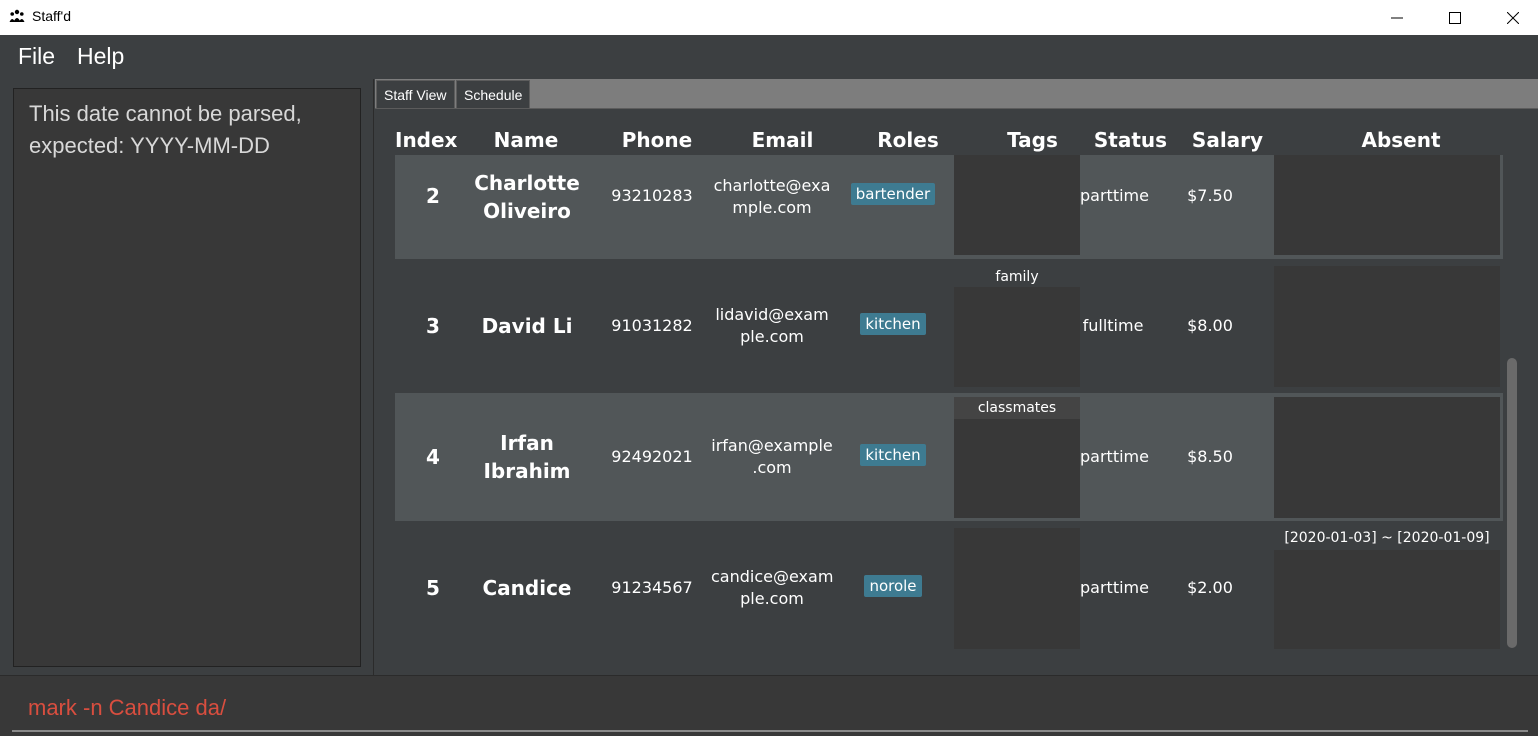 The image size is (1538, 736). Describe the element at coordinates (657, 140) in the screenshot. I see `header-phone: Phone` at that location.